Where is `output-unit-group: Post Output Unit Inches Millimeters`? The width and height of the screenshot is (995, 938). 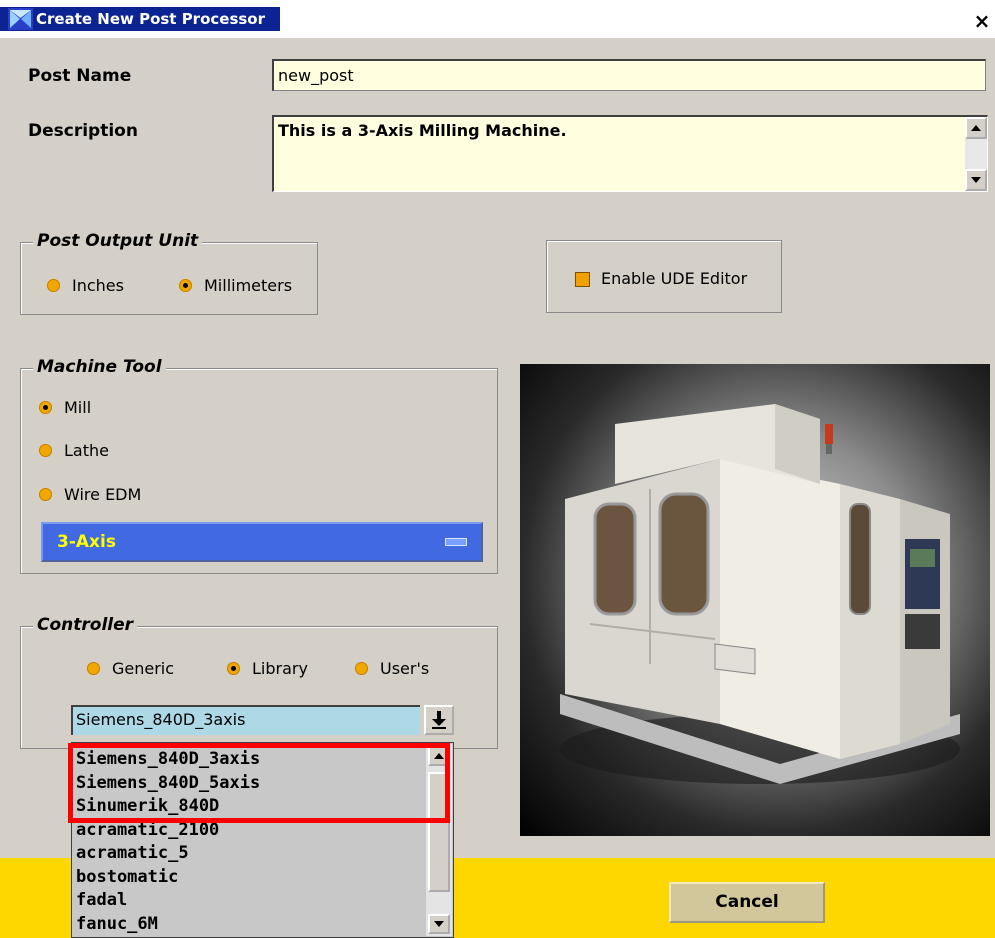
output-unit-group: Post Output Unit Inches Millimeters is located at coordinates (169, 273).